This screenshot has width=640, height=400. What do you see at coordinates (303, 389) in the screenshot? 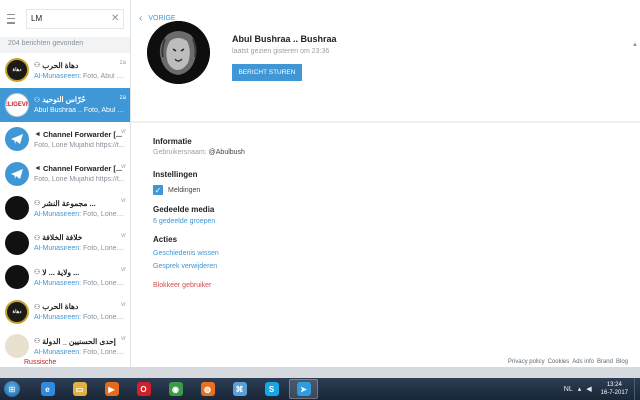
I see `taskbar-button: ➤` at bounding box center [303, 389].